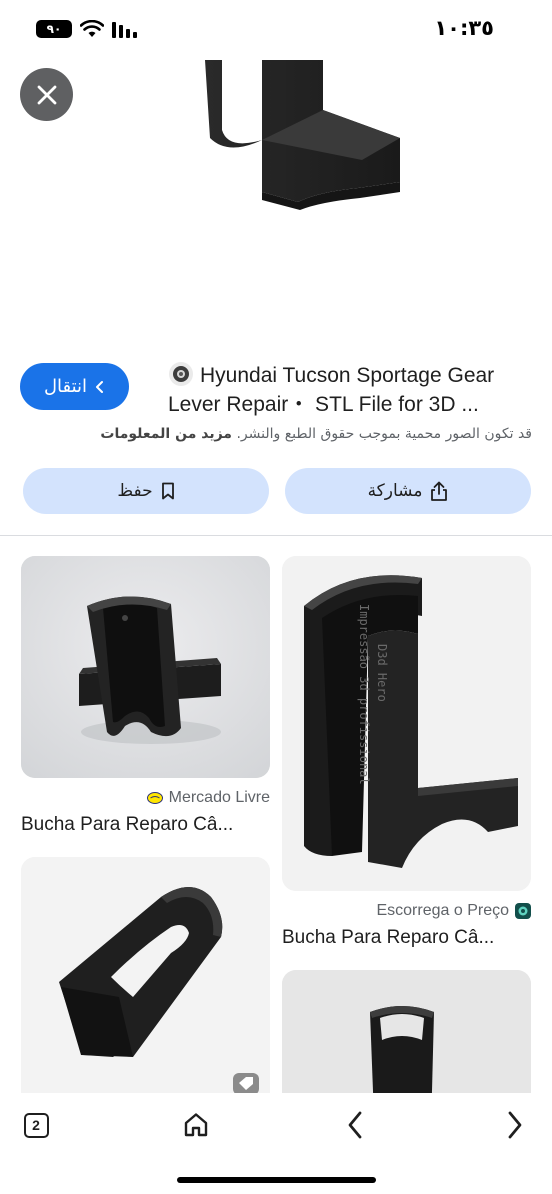  Describe the element at coordinates (276, 30) in the screenshot. I see `status-bar: ٩٠ ١٠:٣٥` at that location.